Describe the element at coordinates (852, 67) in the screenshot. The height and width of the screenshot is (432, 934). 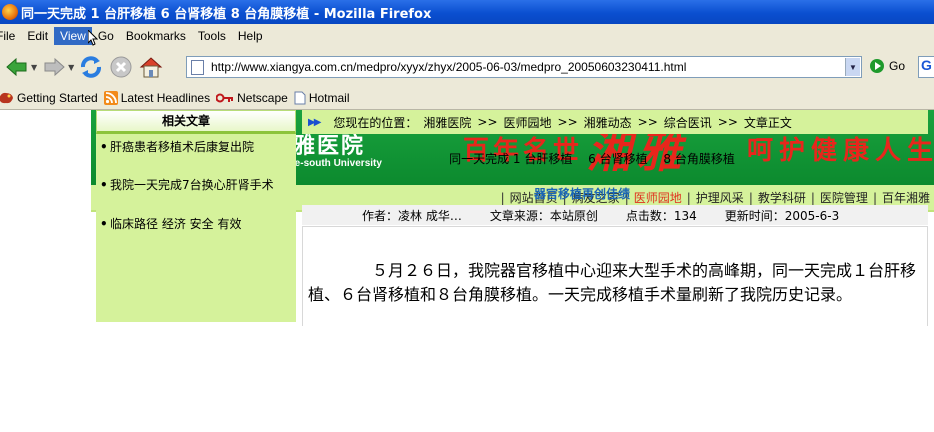
I see `url-dropdown-chevron-icon: ▼` at that location.